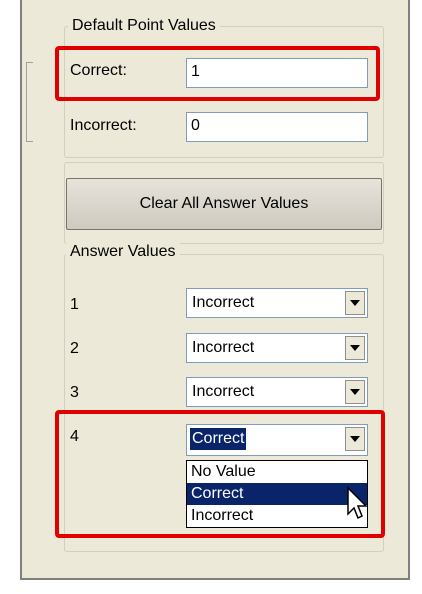 This screenshot has width=422, height=594. Describe the element at coordinates (103, 125) in the screenshot. I see `incorrect-label: Incorrect:` at that location.